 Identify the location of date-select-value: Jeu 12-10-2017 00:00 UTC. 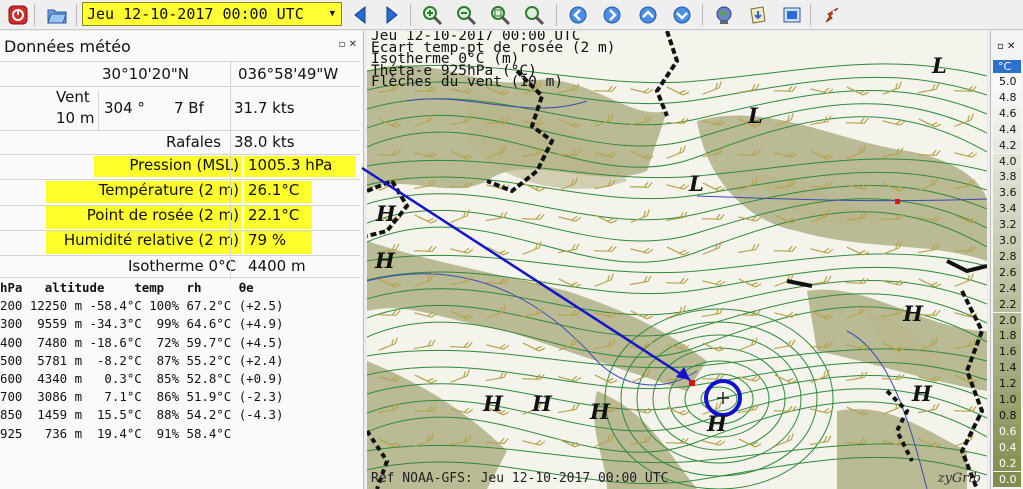
(195, 14).